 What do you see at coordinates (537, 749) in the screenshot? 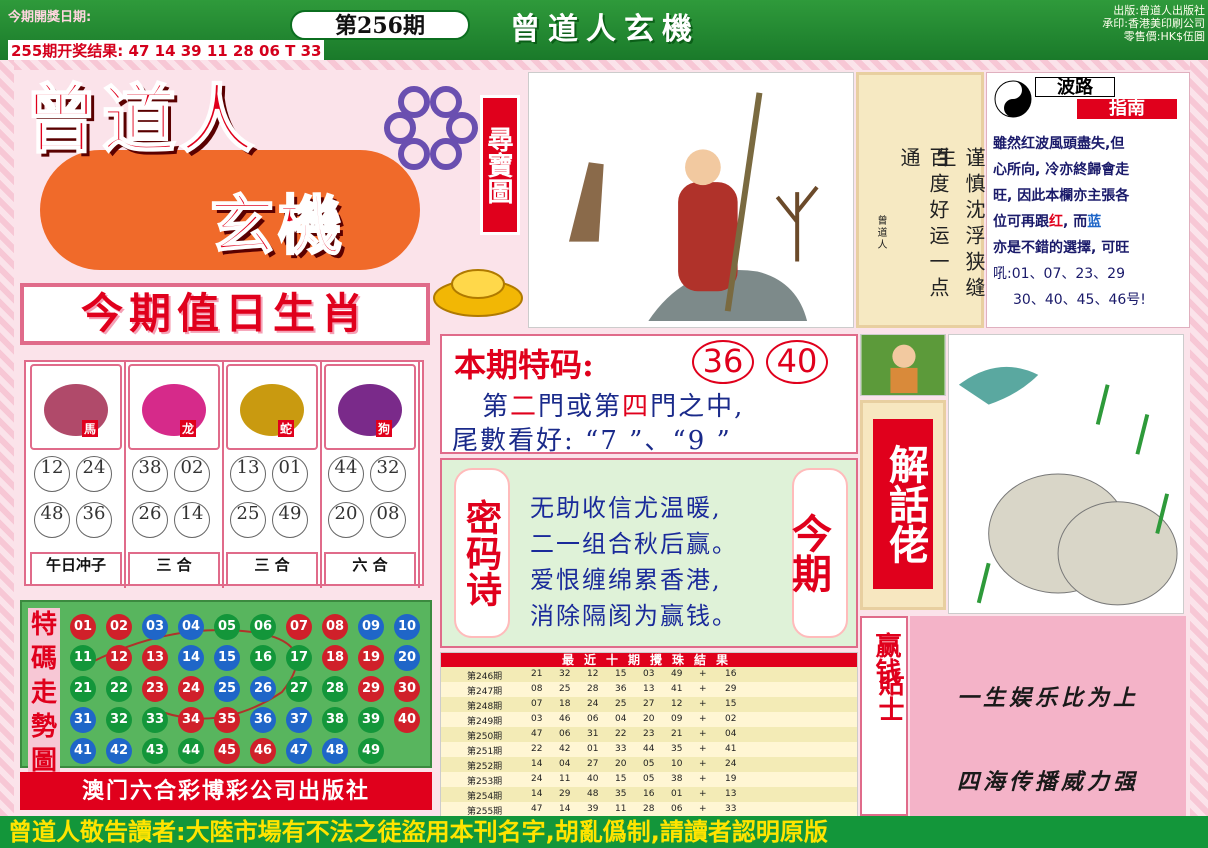
I see `result-cell: 22` at bounding box center [537, 749].